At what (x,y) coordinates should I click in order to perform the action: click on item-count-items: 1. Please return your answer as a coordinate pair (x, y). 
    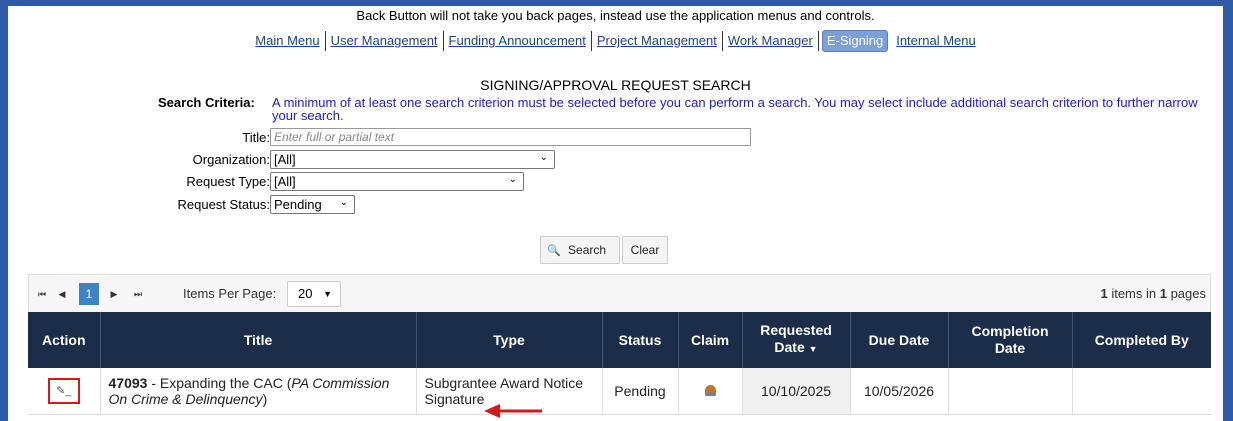
    Looking at the image, I should click on (1104, 293).